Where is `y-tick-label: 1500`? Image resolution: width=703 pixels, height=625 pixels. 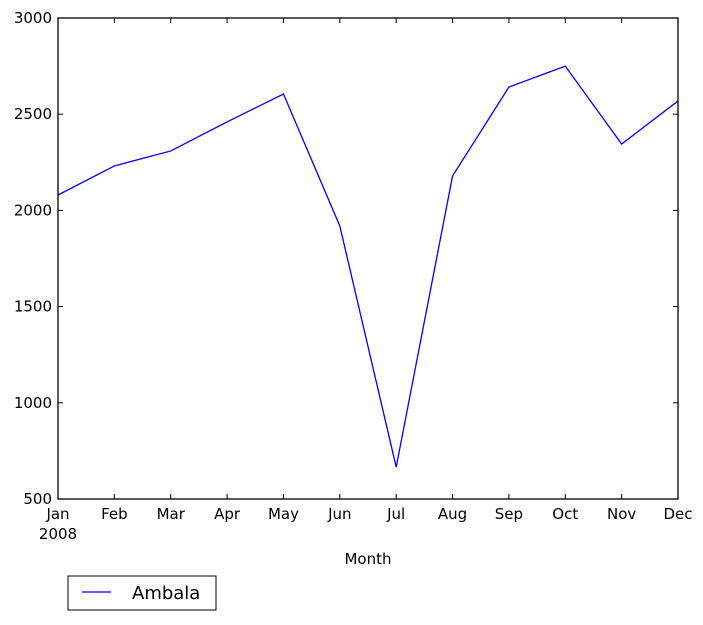 y-tick-label: 1500 is located at coordinates (33, 307).